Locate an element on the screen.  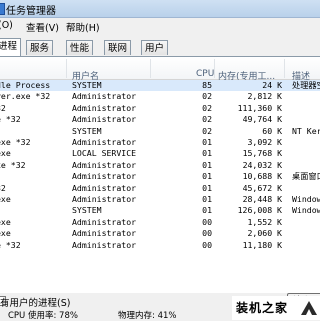
process-memory: 45,672 K is located at coordinates (262, 187).